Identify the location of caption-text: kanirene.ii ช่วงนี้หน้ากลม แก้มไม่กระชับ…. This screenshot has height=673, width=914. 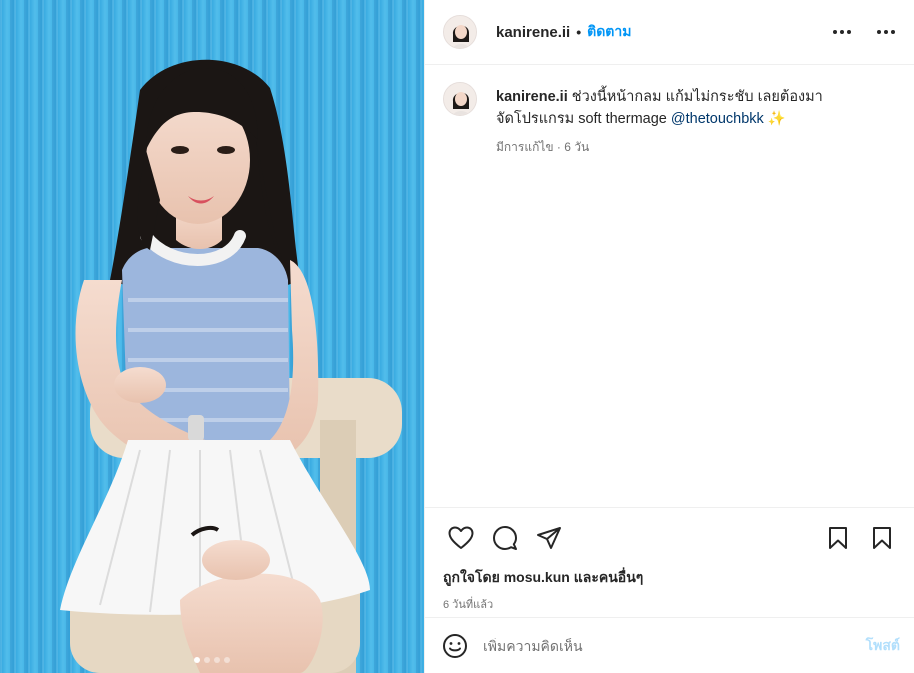
(666, 108).